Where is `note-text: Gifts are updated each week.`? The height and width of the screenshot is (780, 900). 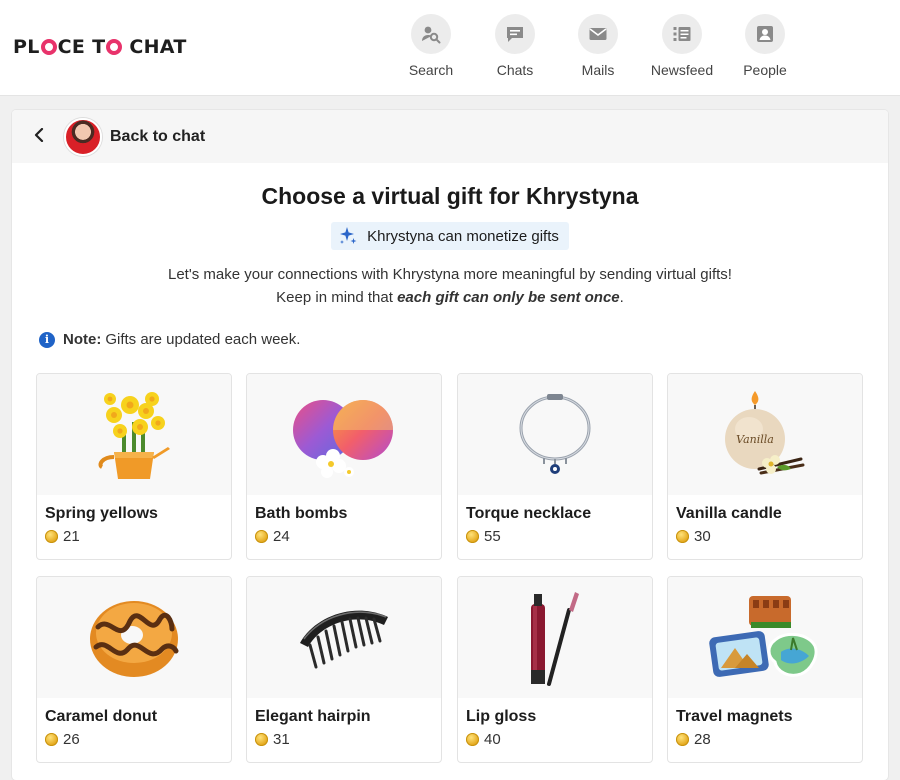
note-text: Gifts are updated each week. is located at coordinates (203, 339).